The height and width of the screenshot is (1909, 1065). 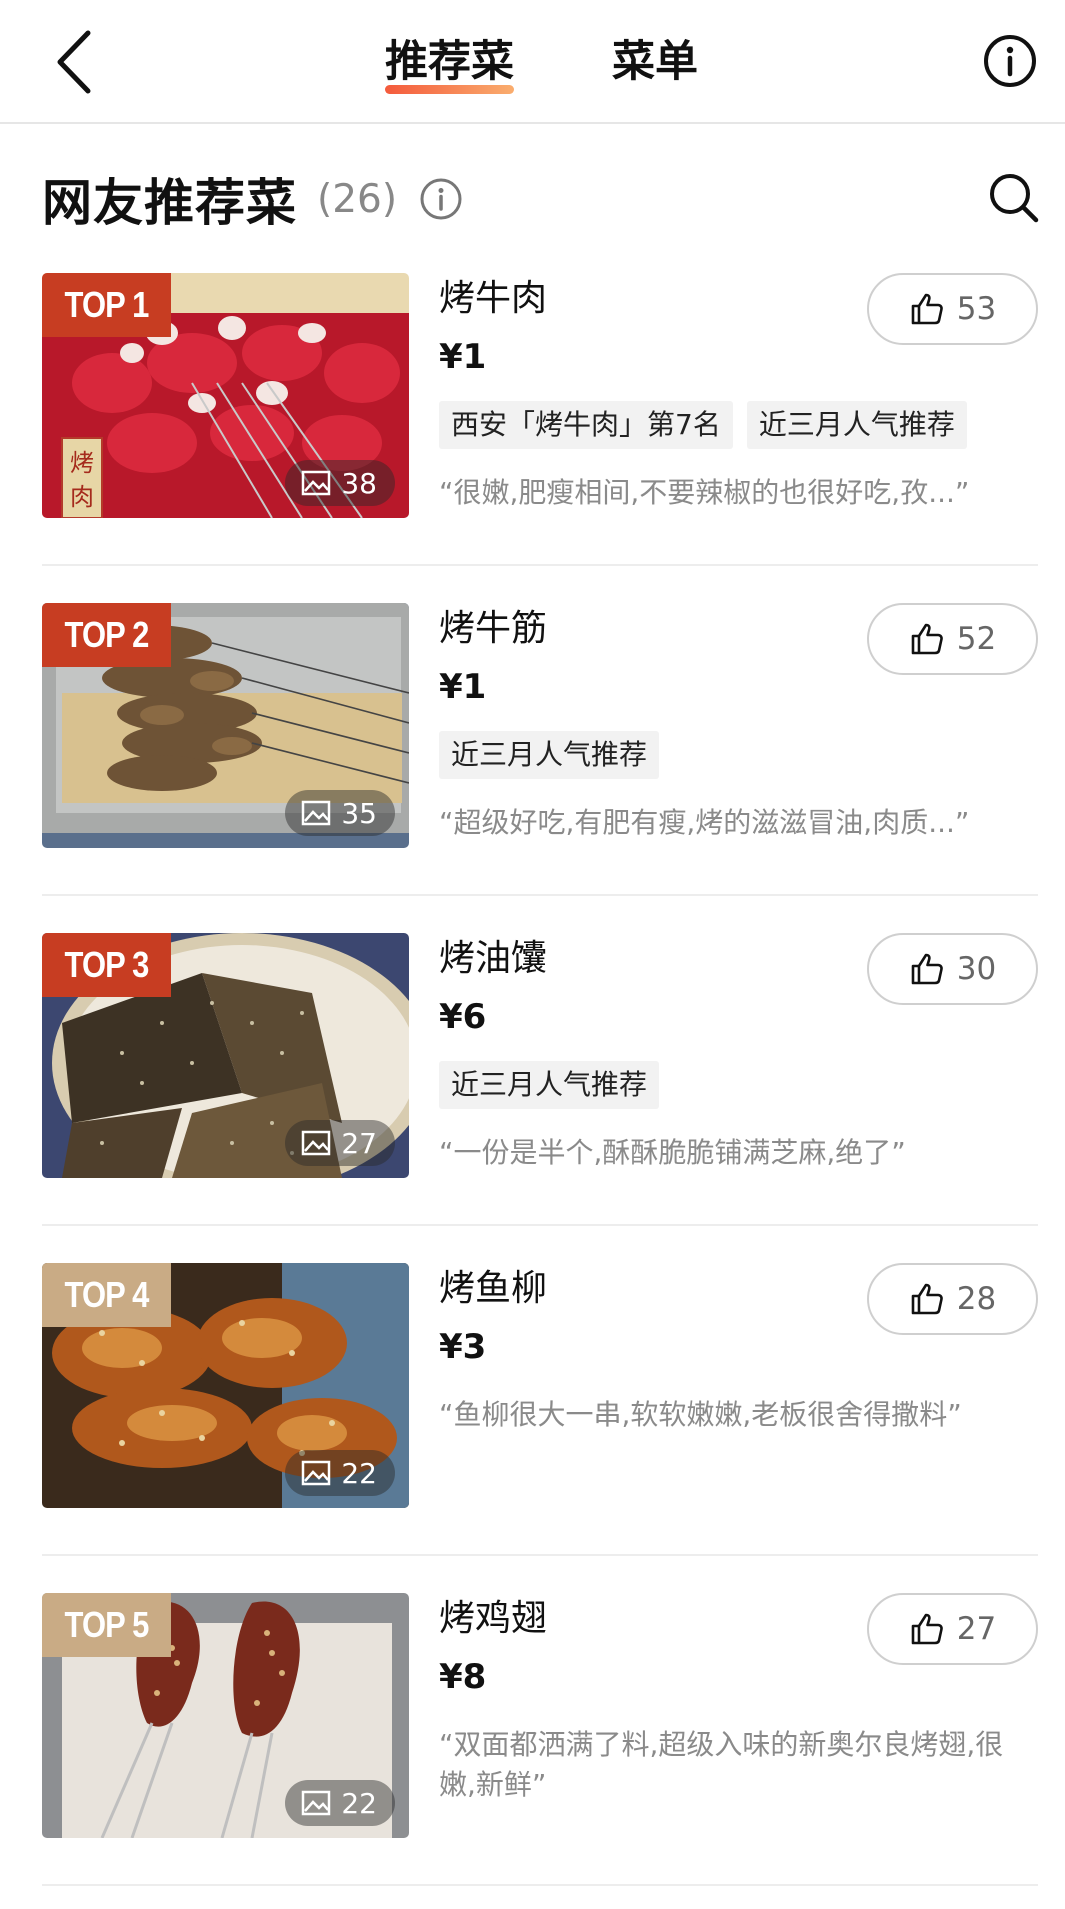 What do you see at coordinates (359, 1143) in the screenshot?
I see `photo-count: 27` at bounding box center [359, 1143].